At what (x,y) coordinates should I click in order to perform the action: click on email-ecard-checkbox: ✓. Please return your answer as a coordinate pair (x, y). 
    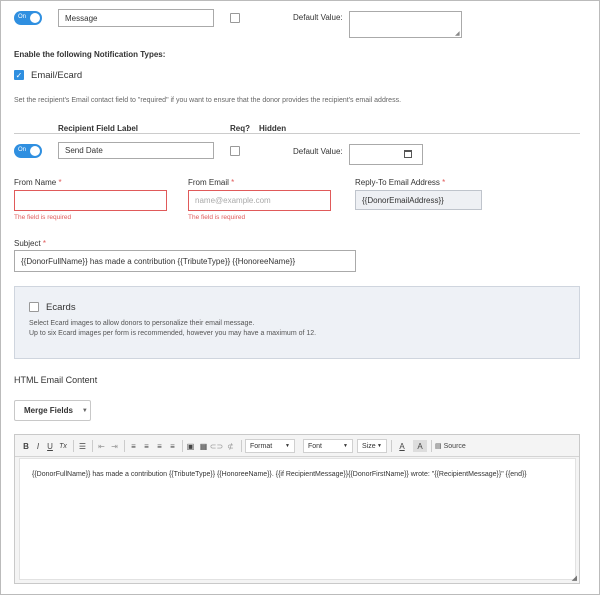
    Looking at the image, I should click on (19, 75).